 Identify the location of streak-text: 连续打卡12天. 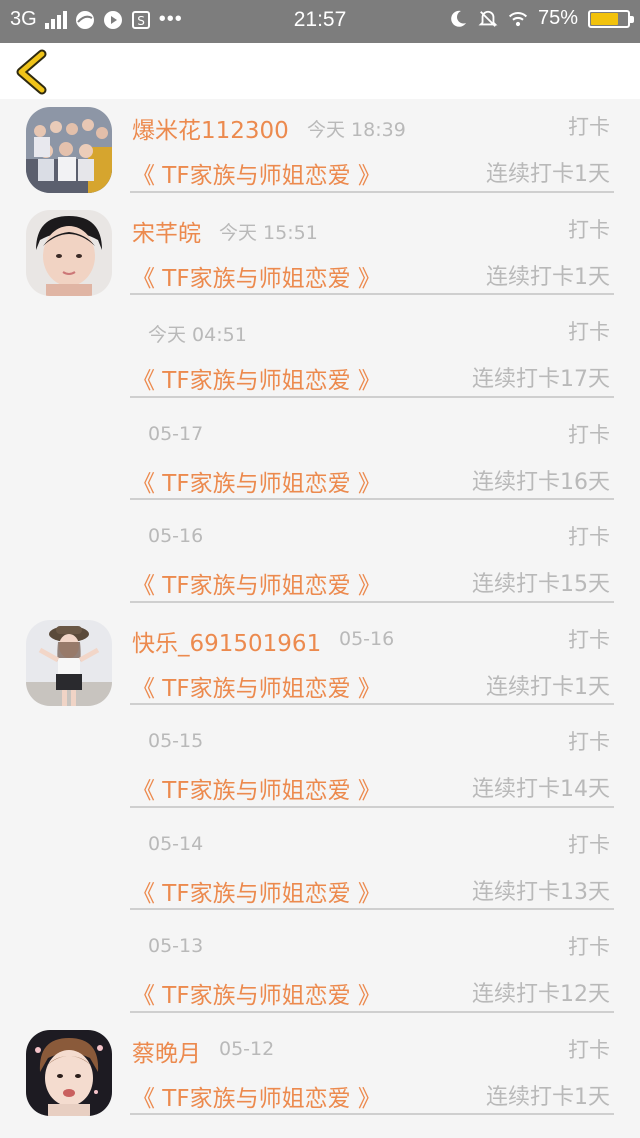
(541, 994).